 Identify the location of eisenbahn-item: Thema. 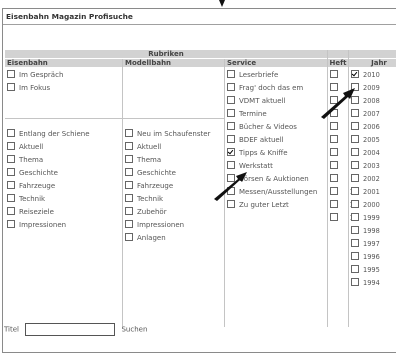
(25, 160).